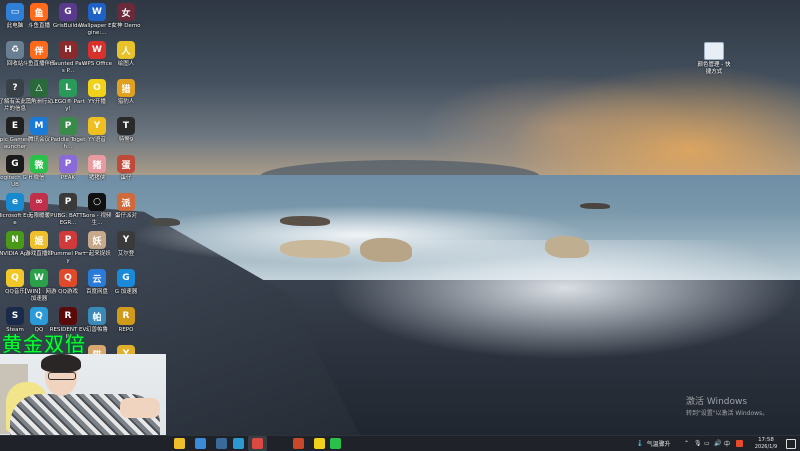  What do you see at coordinates (39, 126) in the screenshot?
I see `app-icon: M` at bounding box center [39, 126].